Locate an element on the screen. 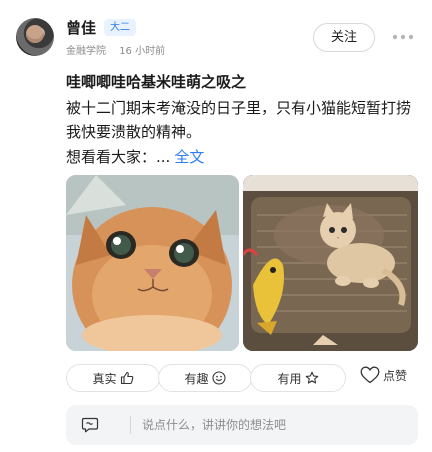 The width and height of the screenshot is (432, 452). avatar is located at coordinates (35, 37).